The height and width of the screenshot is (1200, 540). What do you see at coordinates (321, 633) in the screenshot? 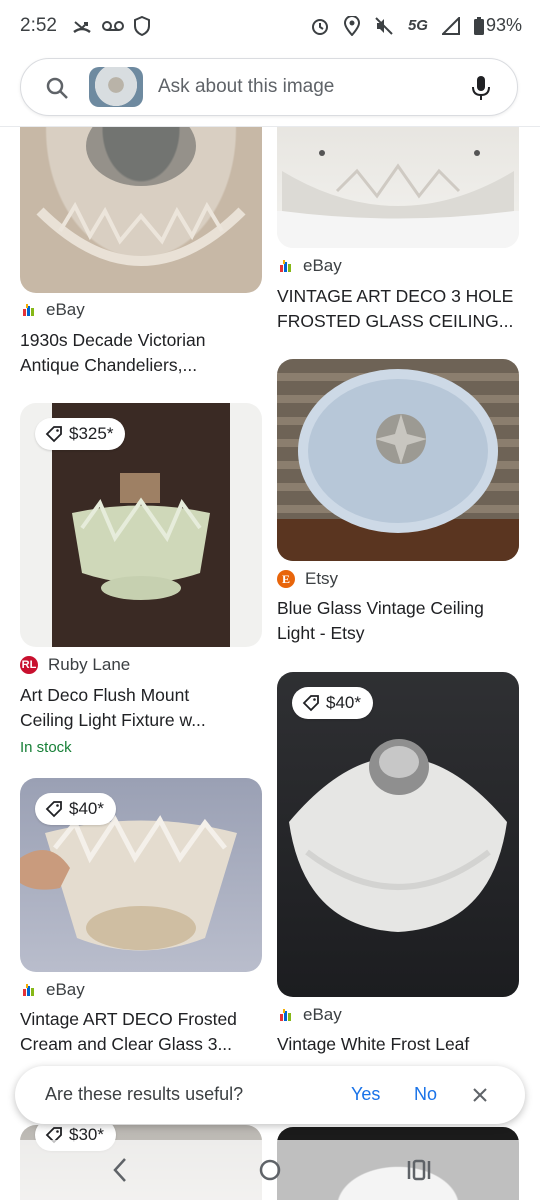
I see `result-title-line: Light - Etsy` at bounding box center [321, 633].